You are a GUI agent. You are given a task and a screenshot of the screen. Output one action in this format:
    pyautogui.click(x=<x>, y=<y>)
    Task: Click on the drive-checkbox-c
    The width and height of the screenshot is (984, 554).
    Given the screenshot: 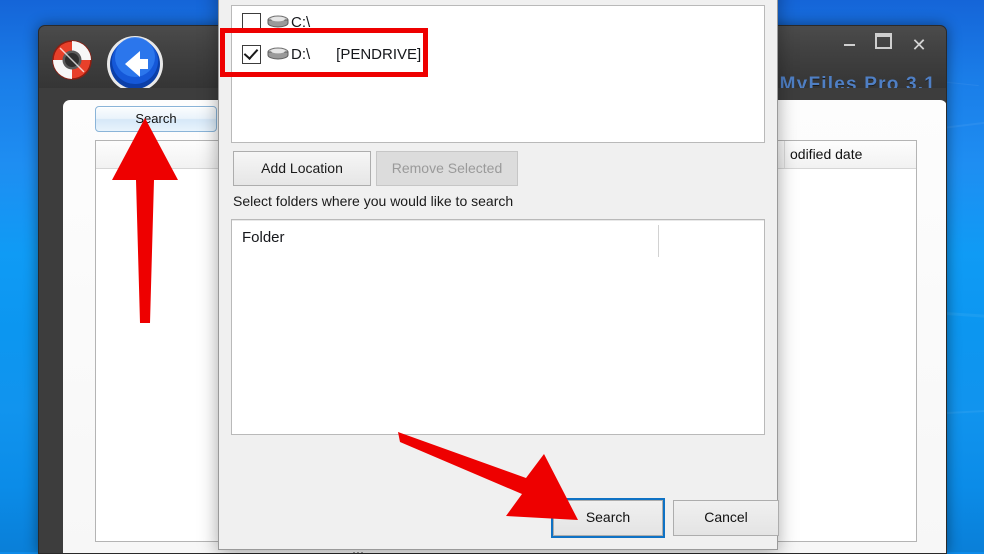 What is the action you would take?
    pyautogui.click(x=251, y=22)
    